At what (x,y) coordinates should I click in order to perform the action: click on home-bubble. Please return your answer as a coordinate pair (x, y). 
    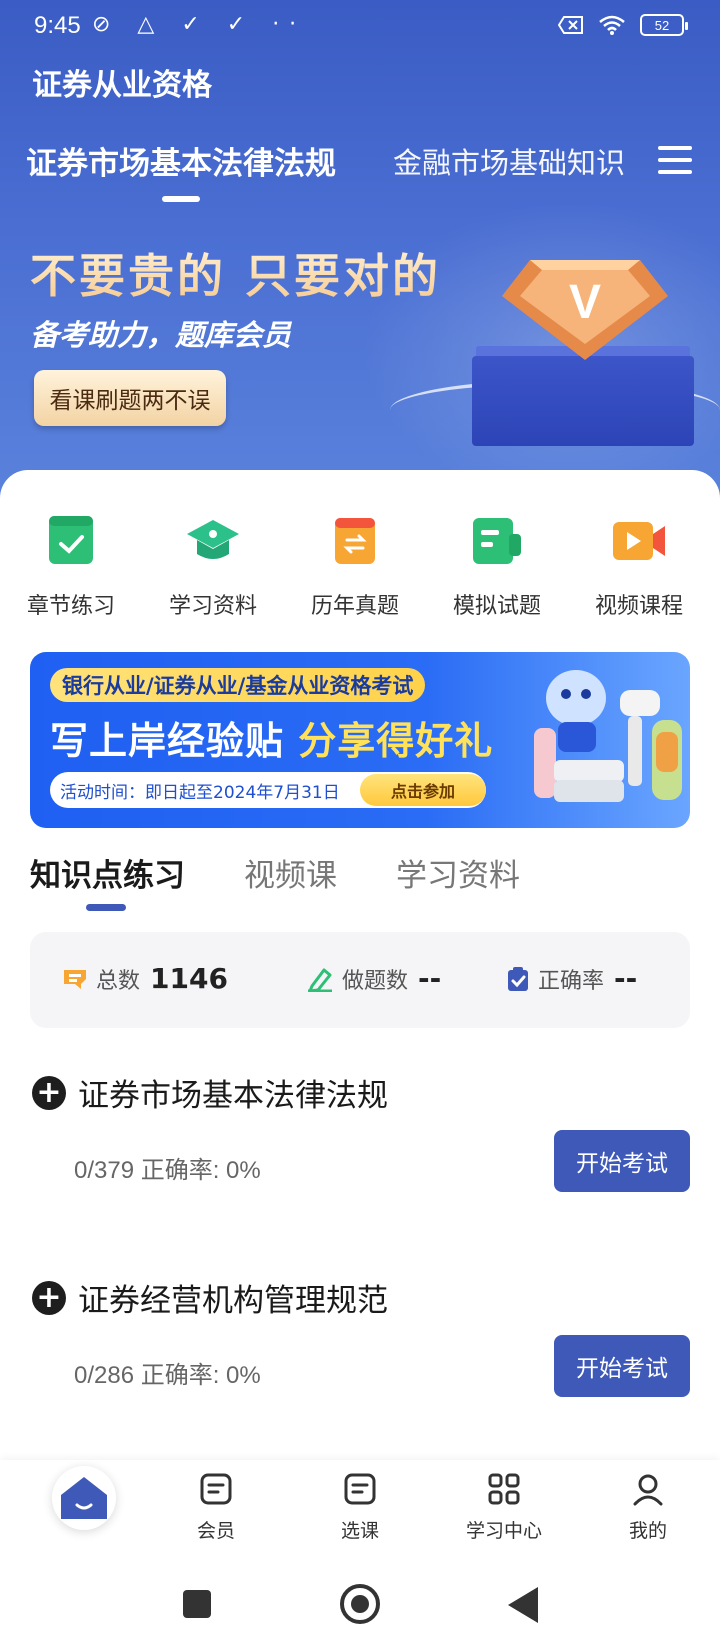
    Looking at the image, I should click on (84, 1498).